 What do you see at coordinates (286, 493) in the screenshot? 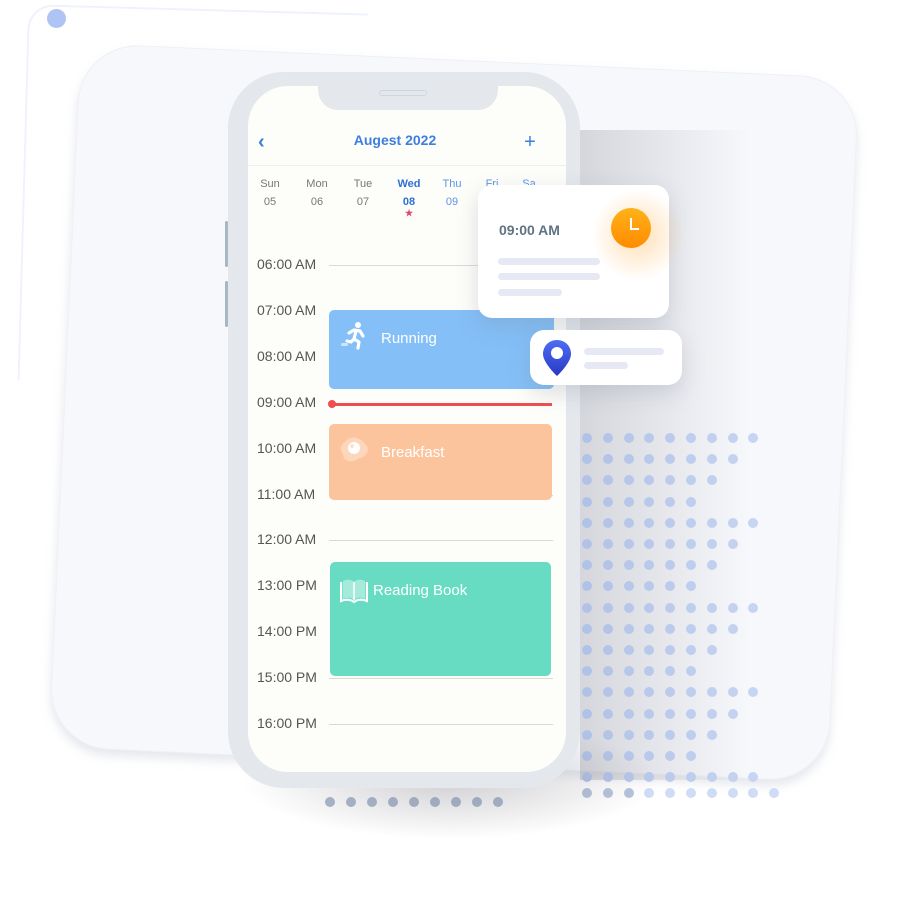
I see `hour-label: 11:00 AM` at bounding box center [286, 493].